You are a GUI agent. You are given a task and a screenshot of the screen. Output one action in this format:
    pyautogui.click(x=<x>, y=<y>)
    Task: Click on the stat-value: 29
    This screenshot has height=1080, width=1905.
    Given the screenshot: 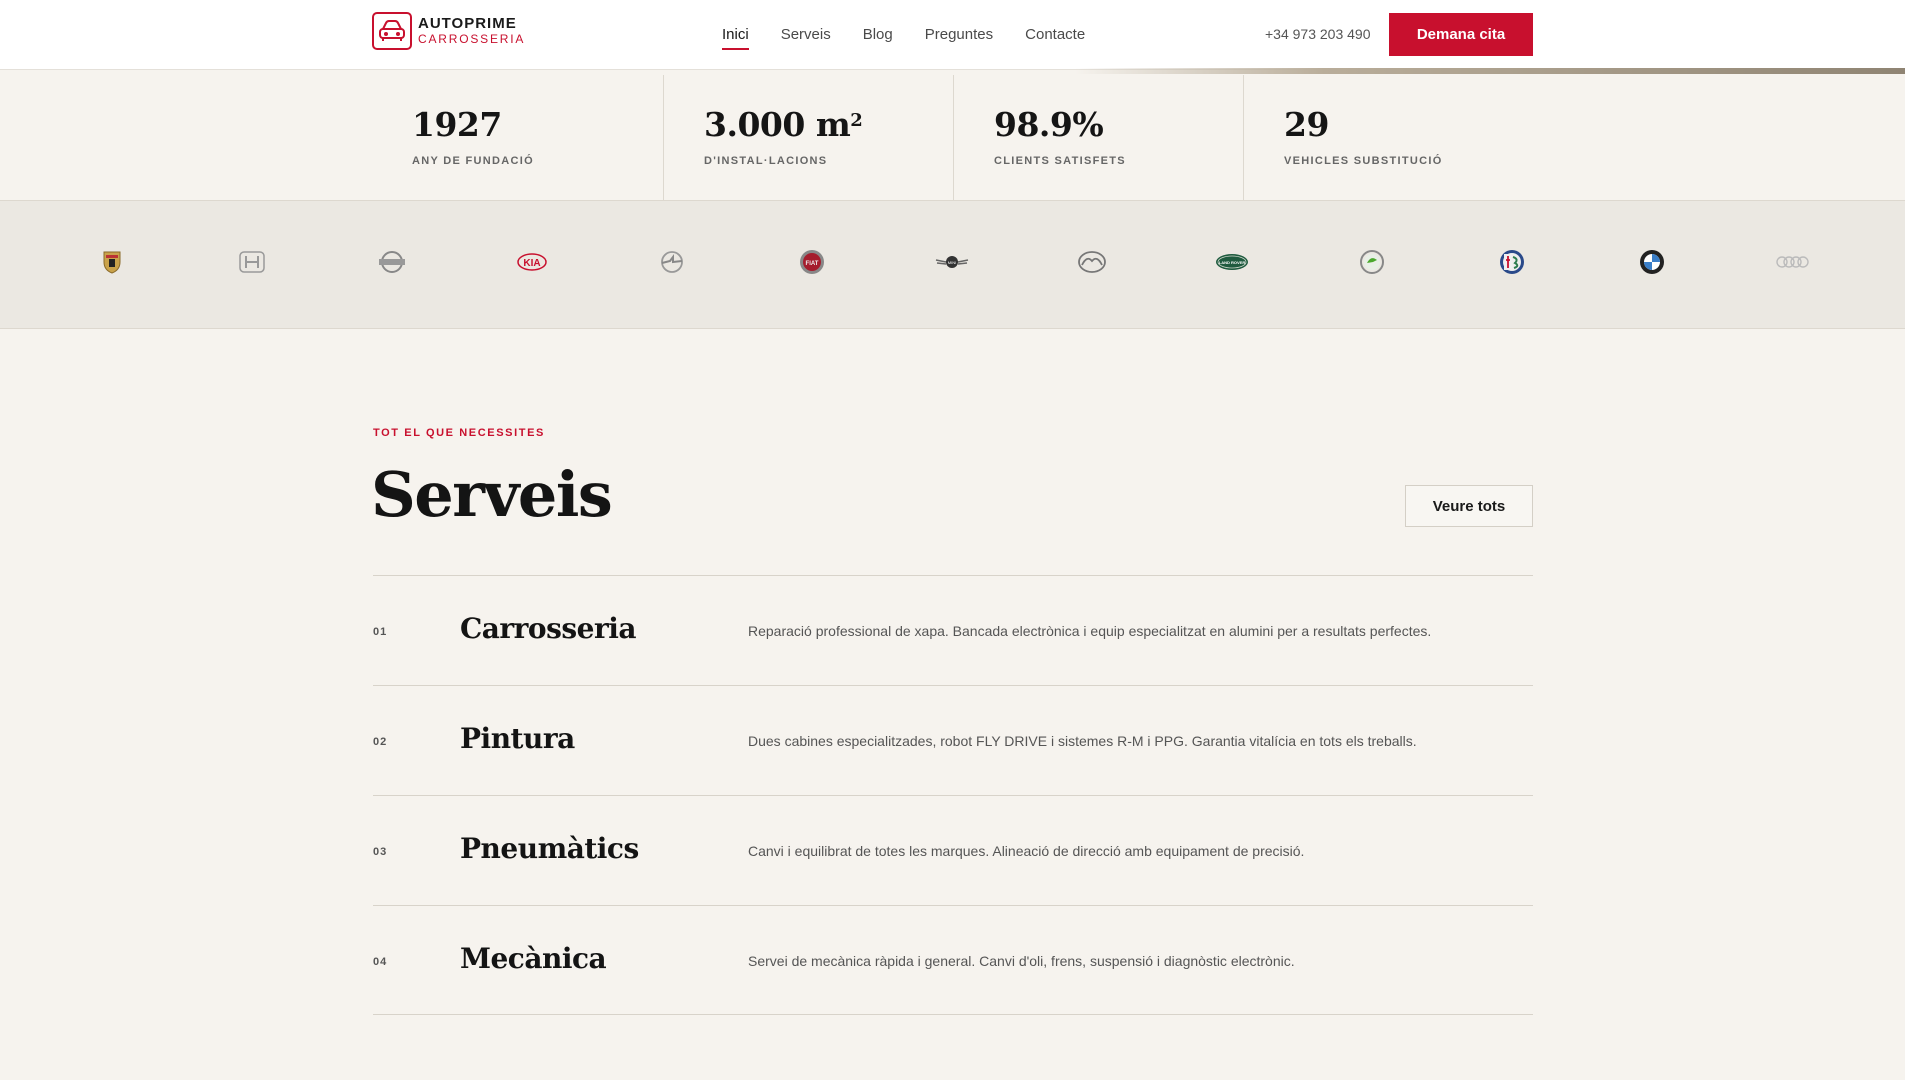 What is the action you would take?
    pyautogui.click(x=1306, y=124)
    